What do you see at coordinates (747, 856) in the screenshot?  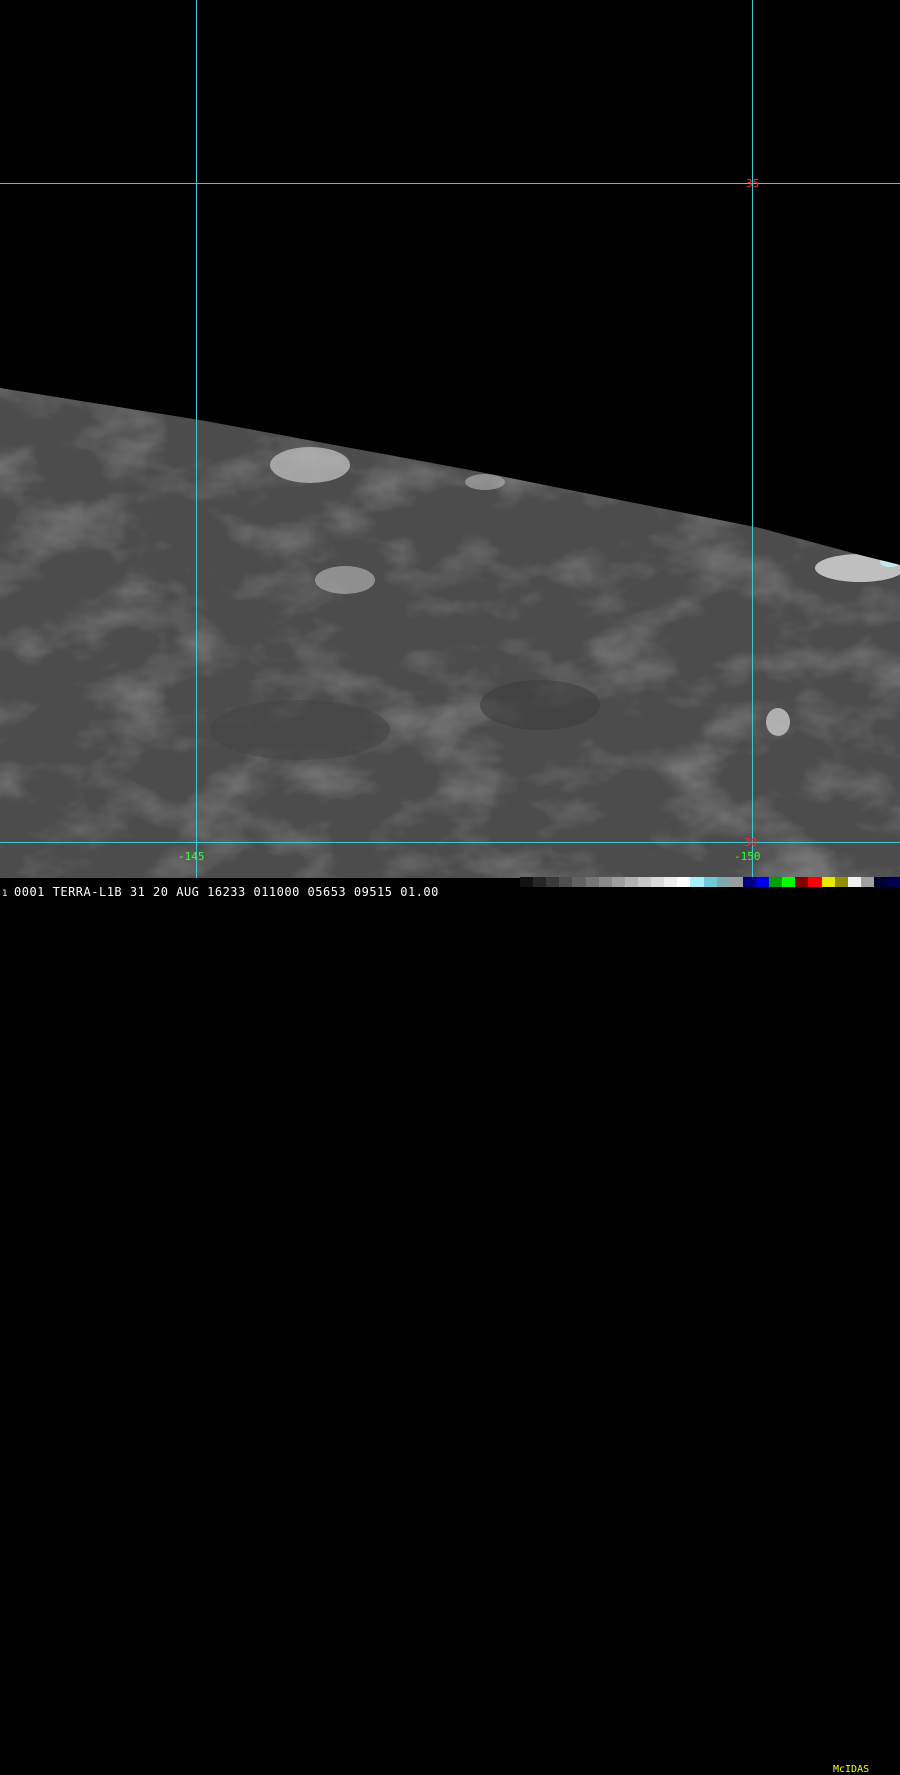 I see `lon-label-150: -150` at bounding box center [747, 856].